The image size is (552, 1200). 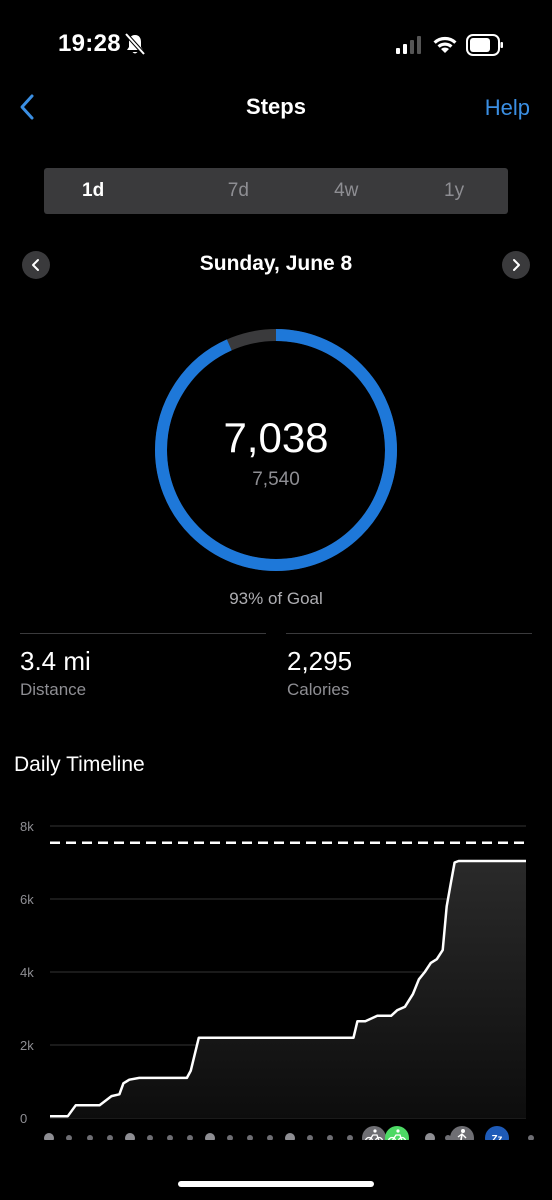 What do you see at coordinates (507, 108) in the screenshot?
I see `help-button: Help` at bounding box center [507, 108].